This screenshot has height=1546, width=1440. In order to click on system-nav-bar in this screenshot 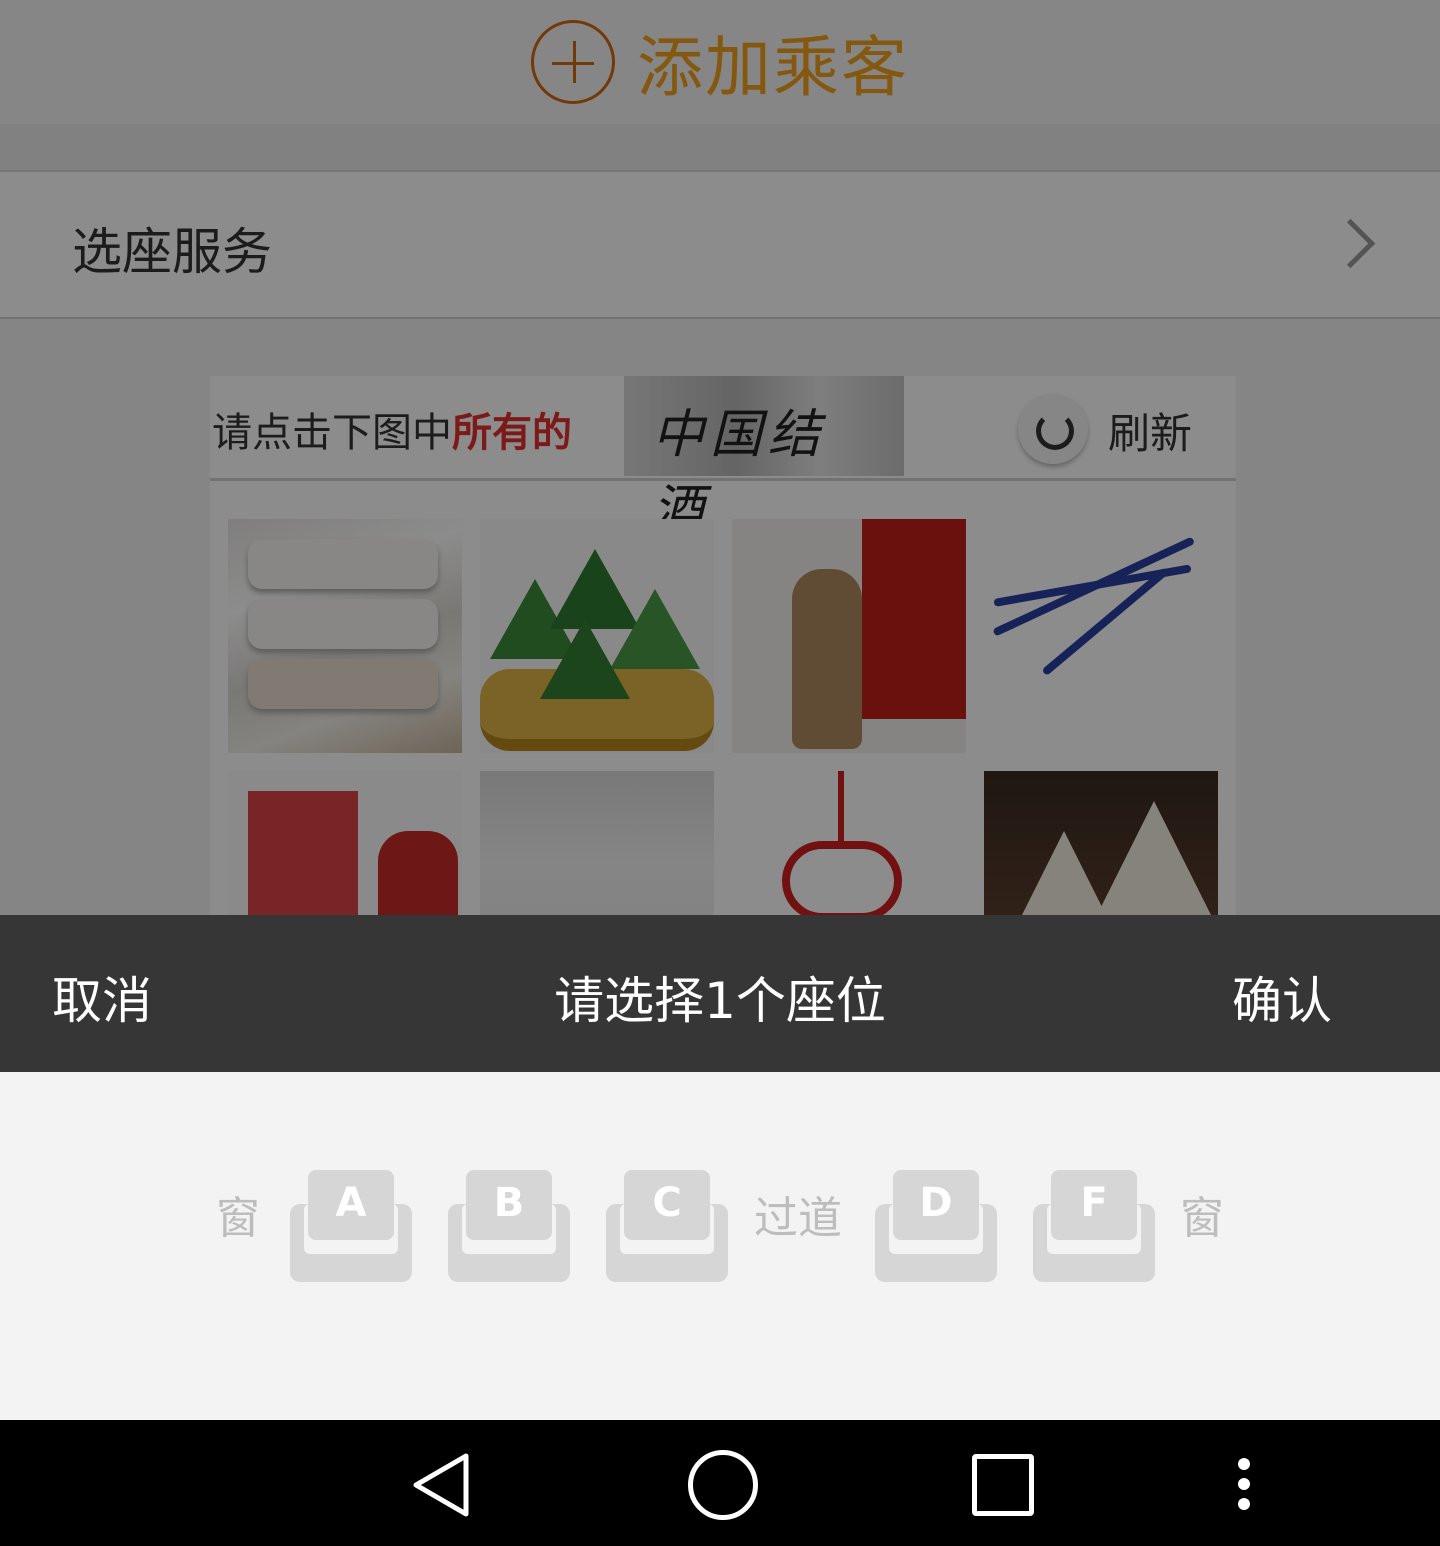, I will do `click(720, 1483)`.